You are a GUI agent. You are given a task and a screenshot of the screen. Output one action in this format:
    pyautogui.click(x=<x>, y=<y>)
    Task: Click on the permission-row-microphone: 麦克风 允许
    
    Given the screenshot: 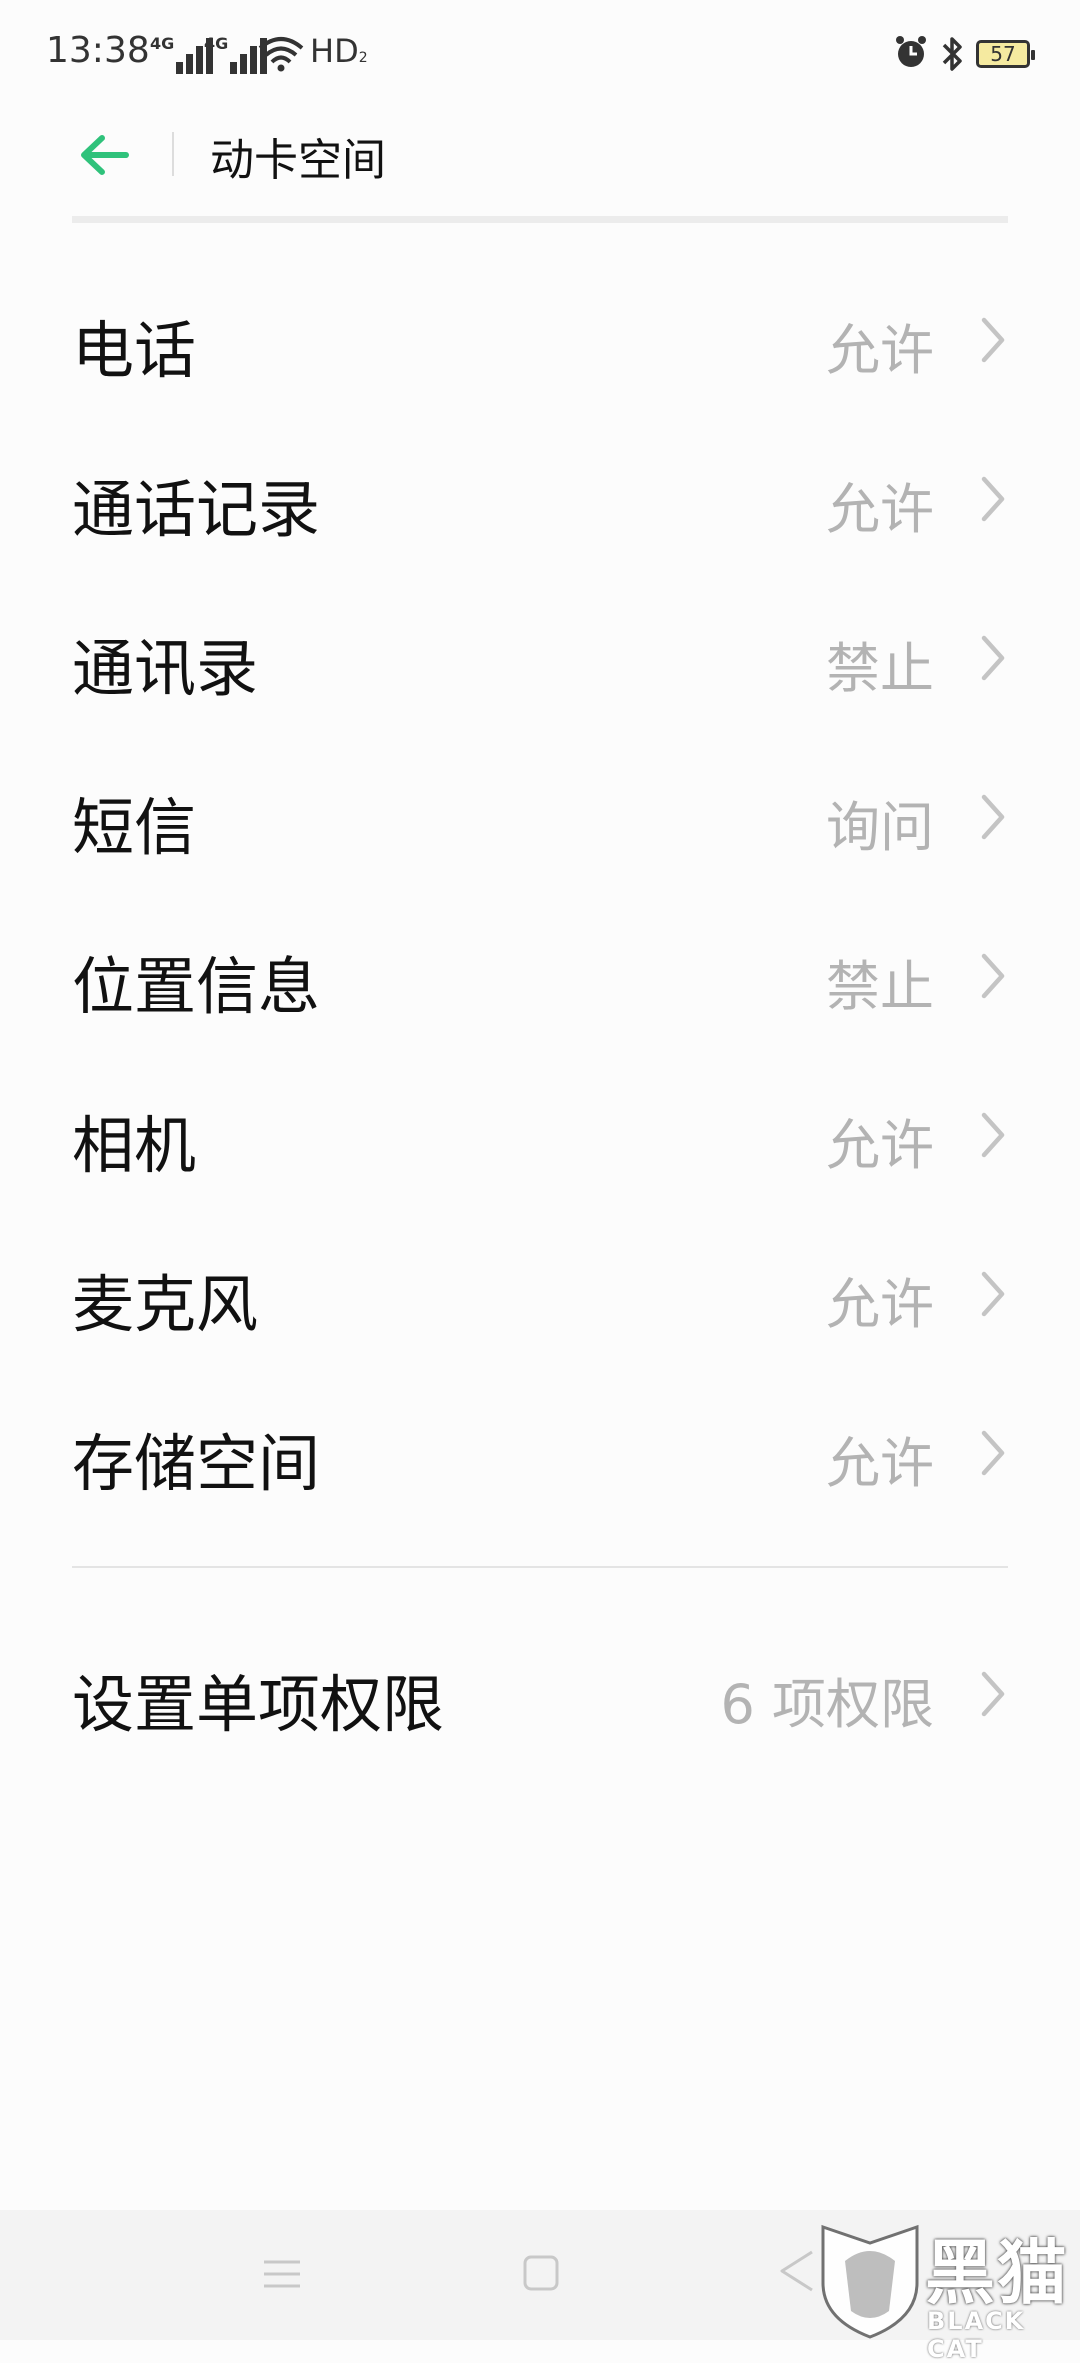 What is the action you would take?
    pyautogui.click(x=540, y=1295)
    